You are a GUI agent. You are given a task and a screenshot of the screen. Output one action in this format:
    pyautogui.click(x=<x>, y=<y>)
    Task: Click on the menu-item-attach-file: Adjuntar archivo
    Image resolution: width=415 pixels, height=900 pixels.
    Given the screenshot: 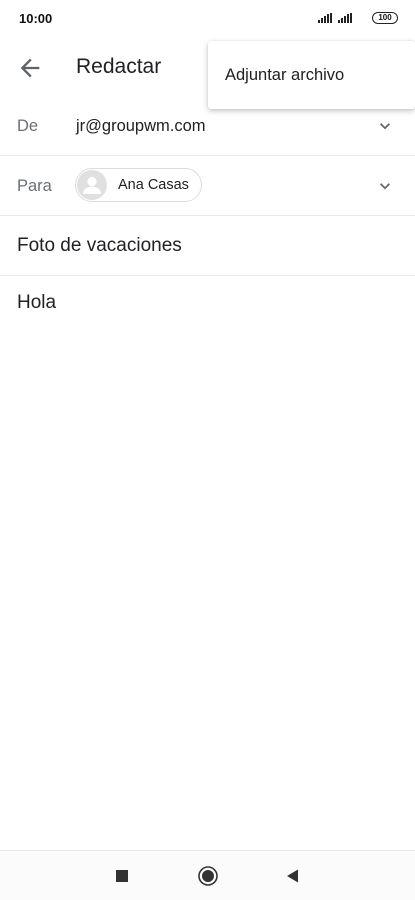 What is the action you would take?
    pyautogui.click(x=311, y=75)
    